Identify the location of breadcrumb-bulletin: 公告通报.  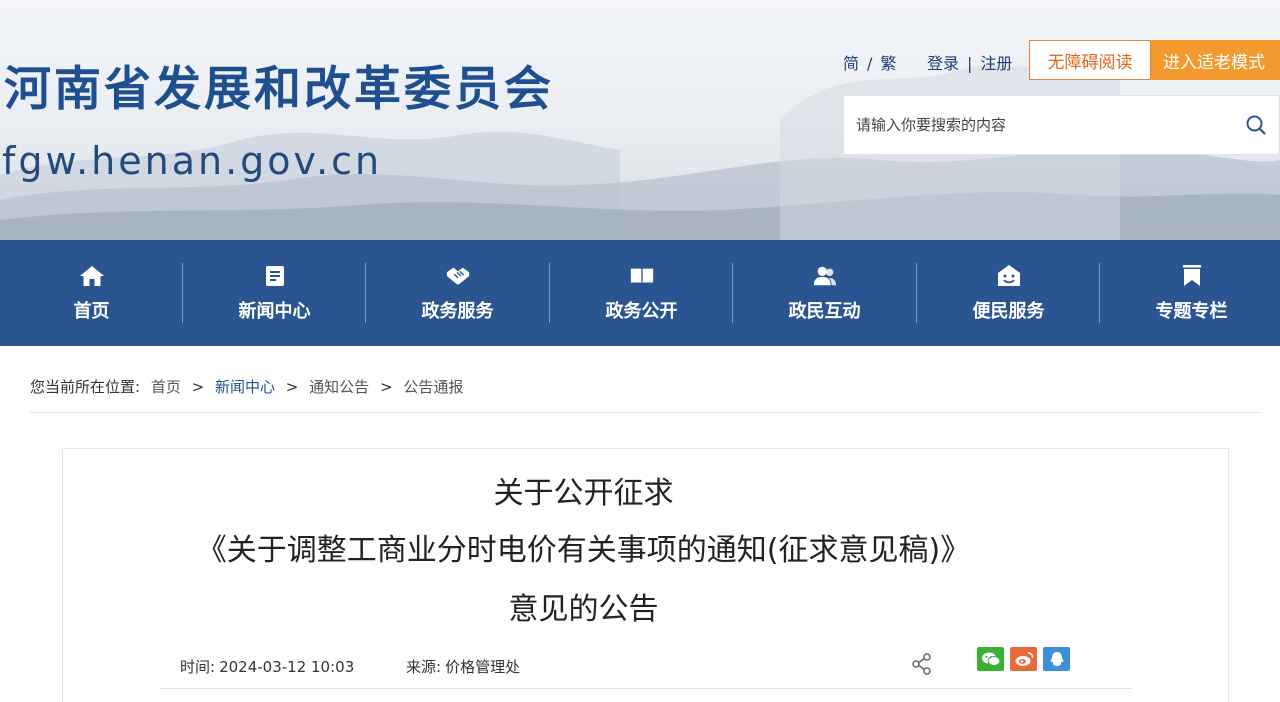
(433, 387).